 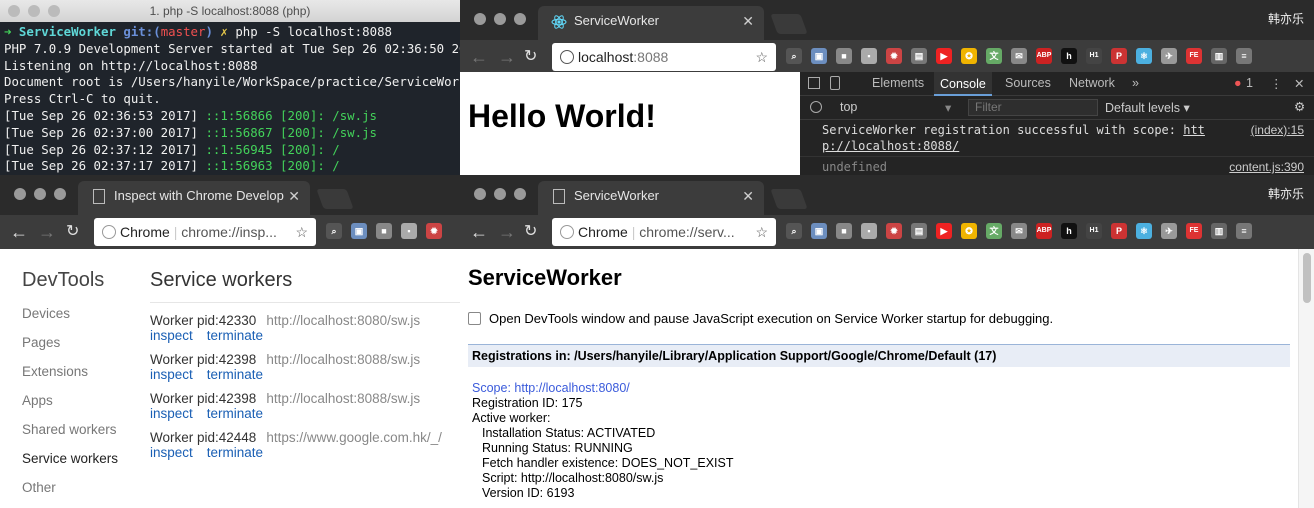 What do you see at coordinates (70, 465) in the screenshot?
I see `sidebar-item-service-workers: Service workers` at bounding box center [70, 465].